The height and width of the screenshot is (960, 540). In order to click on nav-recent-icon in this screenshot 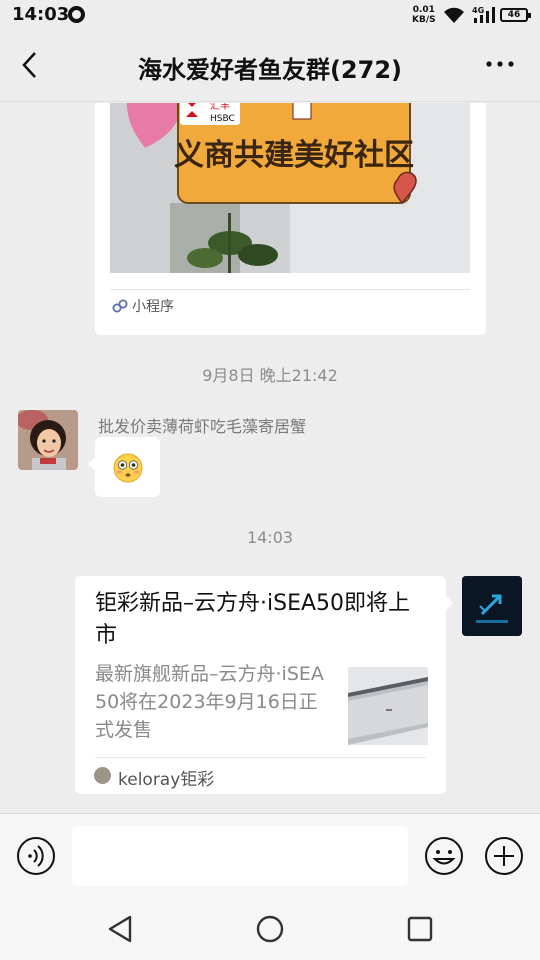, I will do `click(420, 929)`.